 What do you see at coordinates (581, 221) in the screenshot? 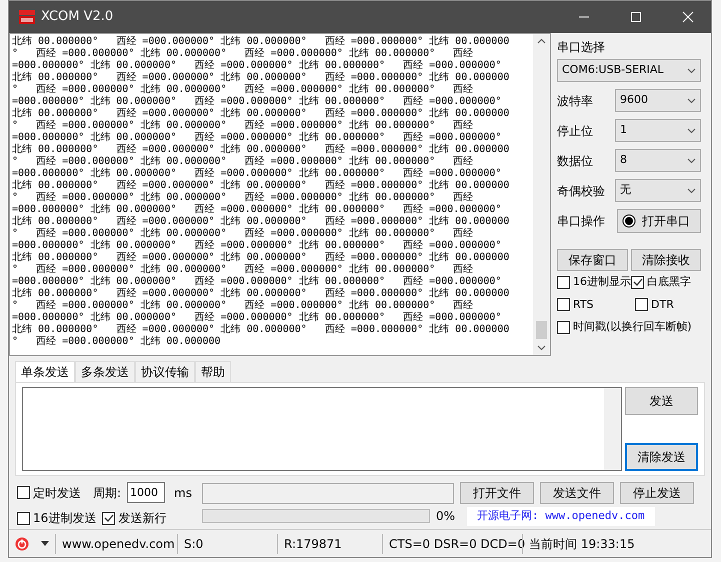
I see `setting-label: 串口操作` at bounding box center [581, 221].